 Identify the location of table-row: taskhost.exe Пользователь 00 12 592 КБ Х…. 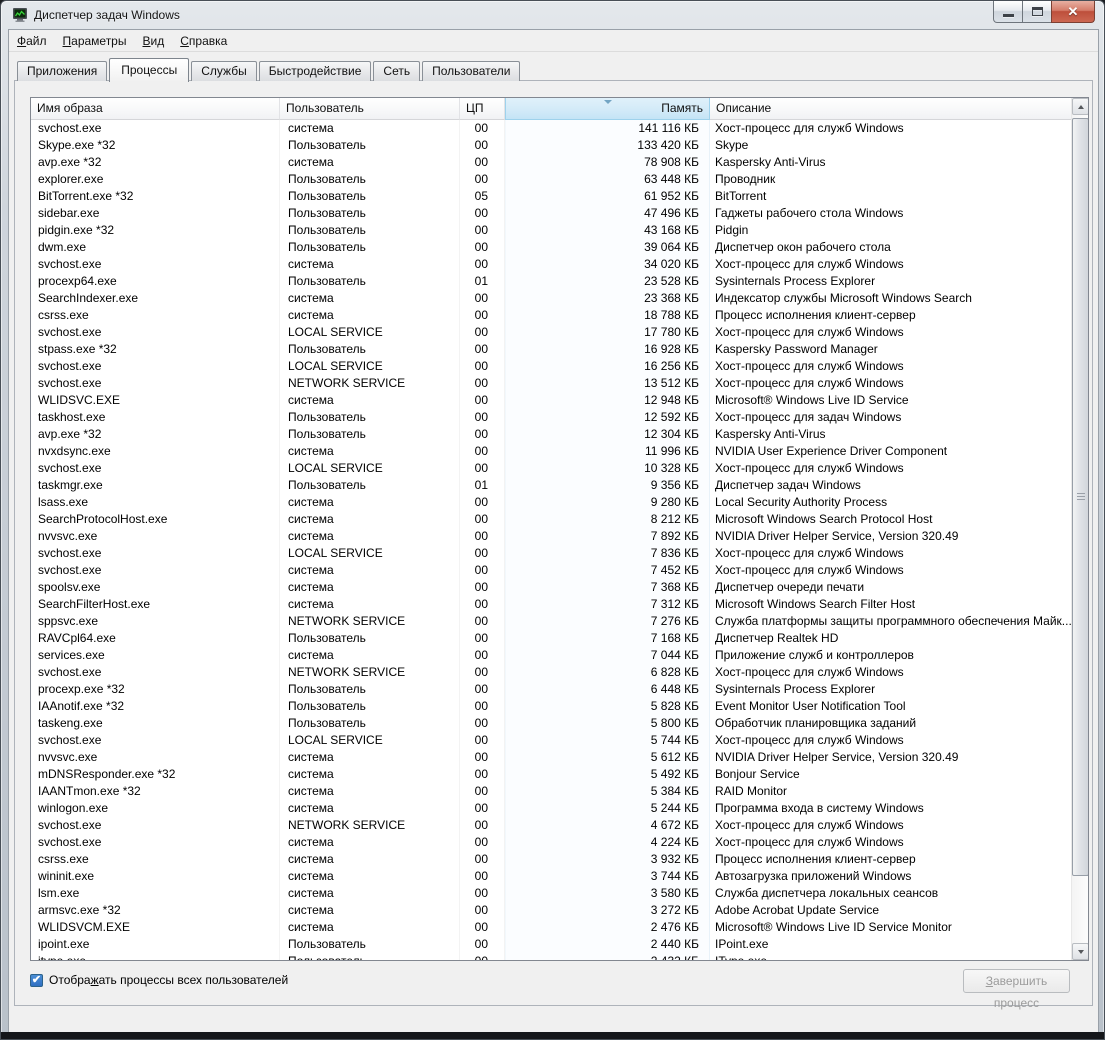
(551, 417).